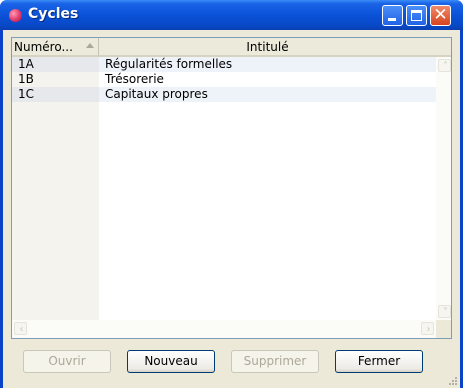  I want to click on cell-numero: 1A, so click(26, 64).